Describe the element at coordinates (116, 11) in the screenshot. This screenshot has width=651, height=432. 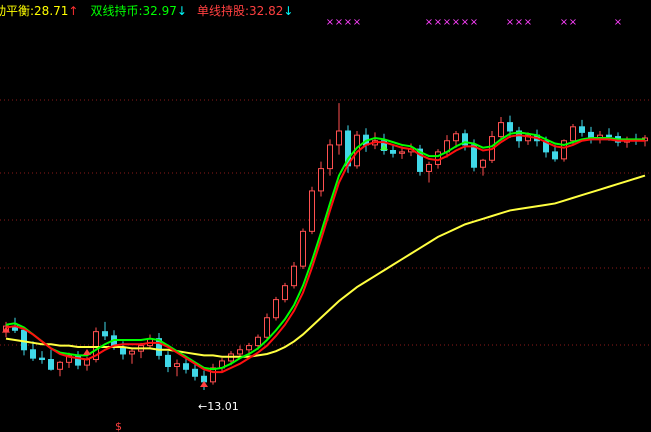
I see `legend-double-line-label: 双线持币:` at that location.